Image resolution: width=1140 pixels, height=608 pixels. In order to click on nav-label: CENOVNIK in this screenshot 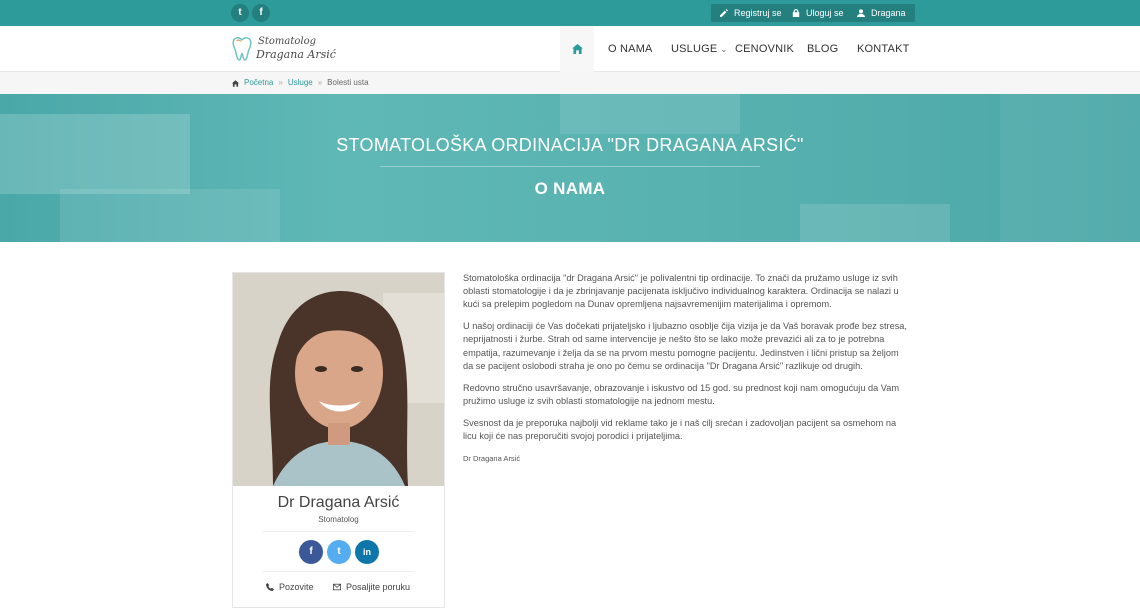, I will do `click(765, 49)`.